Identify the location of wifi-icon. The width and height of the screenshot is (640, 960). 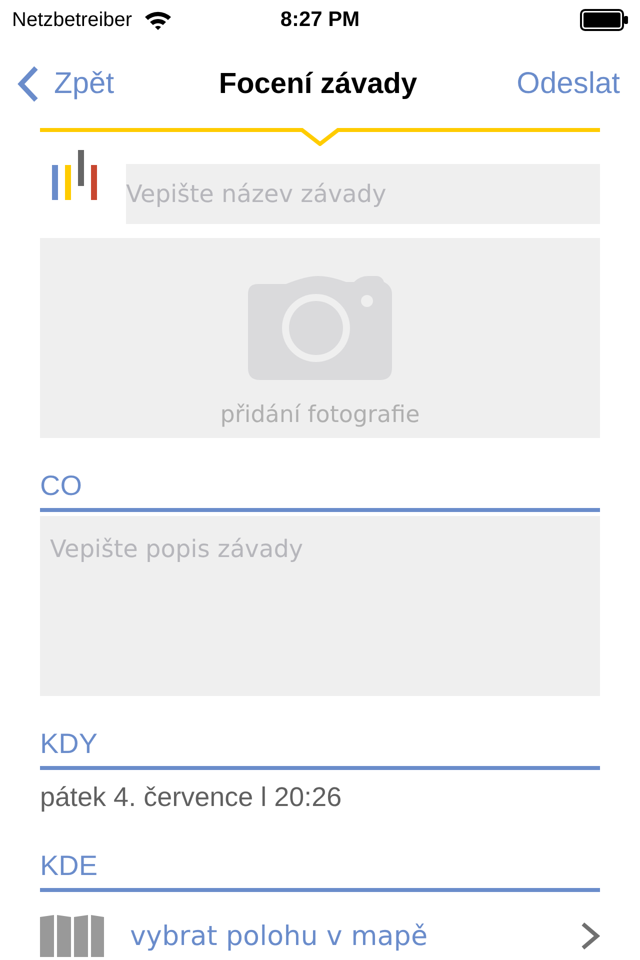
(158, 20).